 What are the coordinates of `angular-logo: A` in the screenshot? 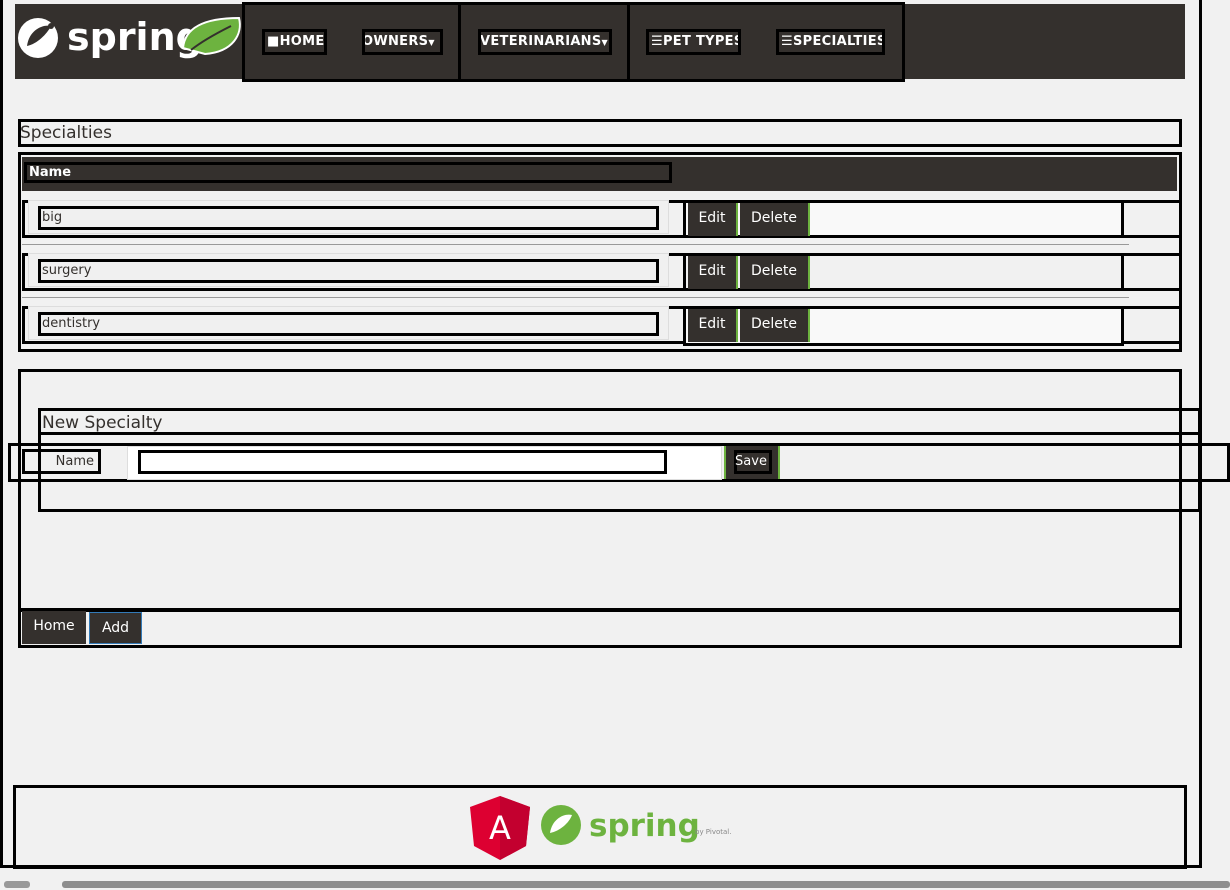 It's located at (500, 828).